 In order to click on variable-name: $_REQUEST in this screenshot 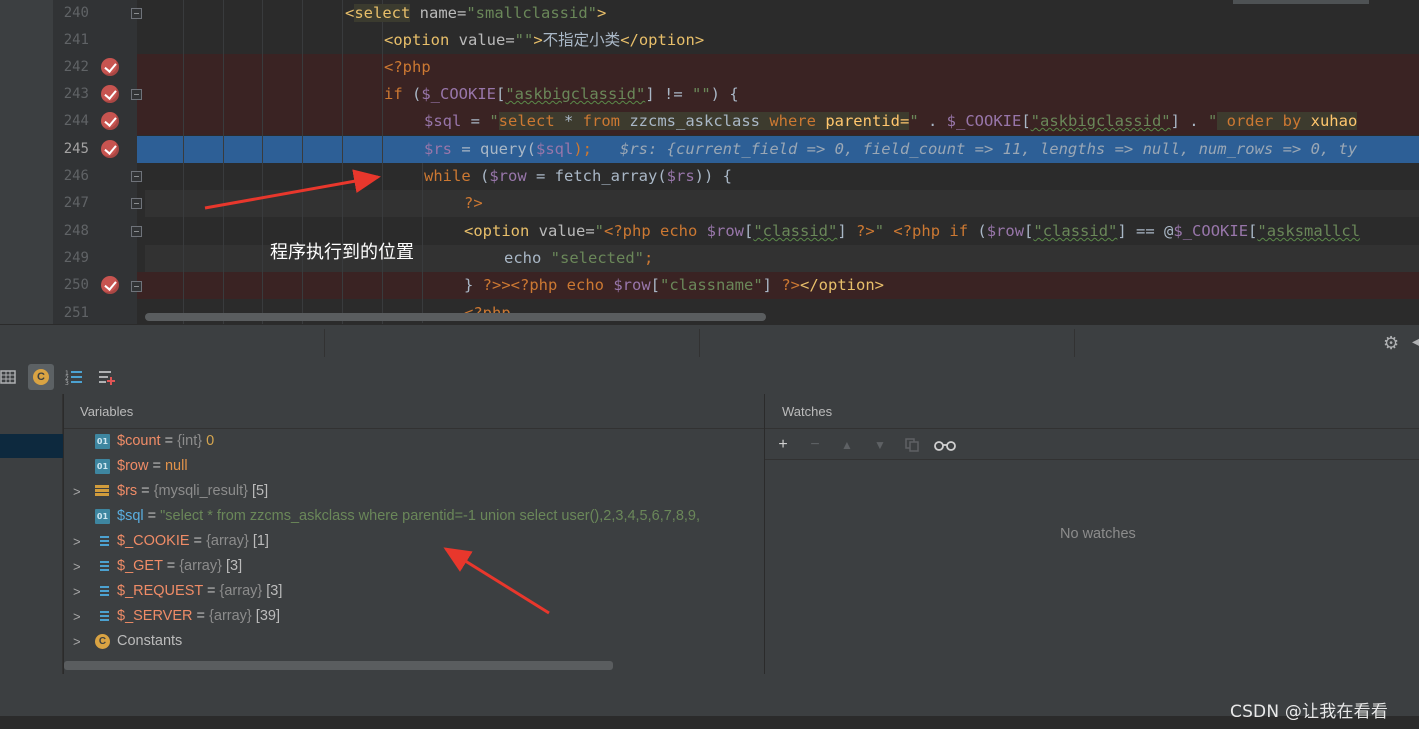, I will do `click(160, 591)`.